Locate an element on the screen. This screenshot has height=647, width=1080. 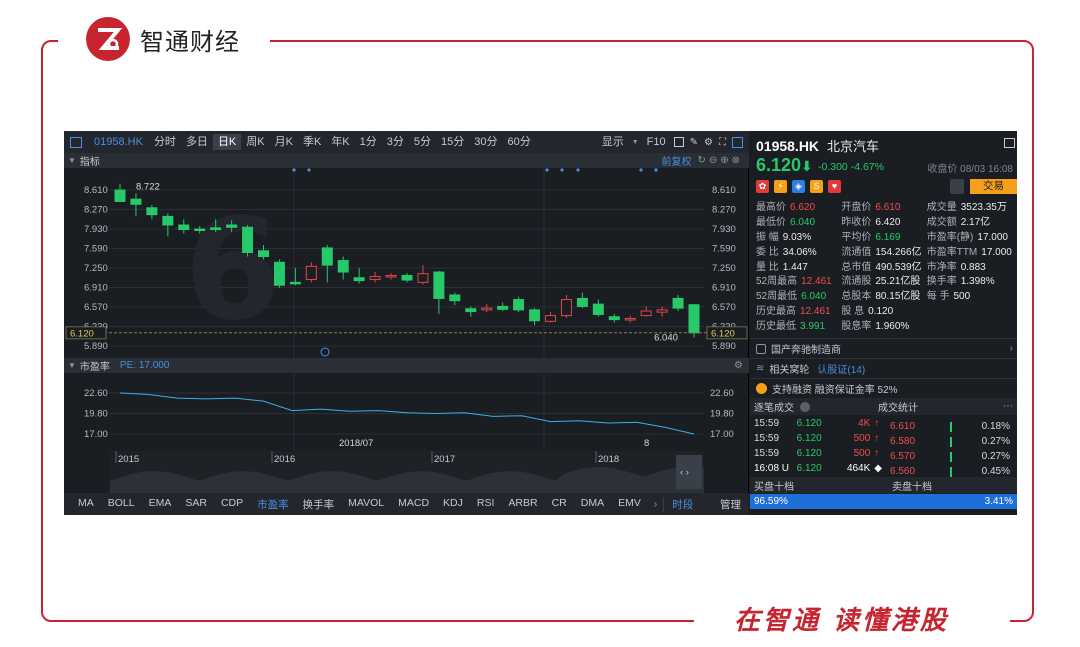
trade-time: 16:08 U is located at coordinates (772, 468).